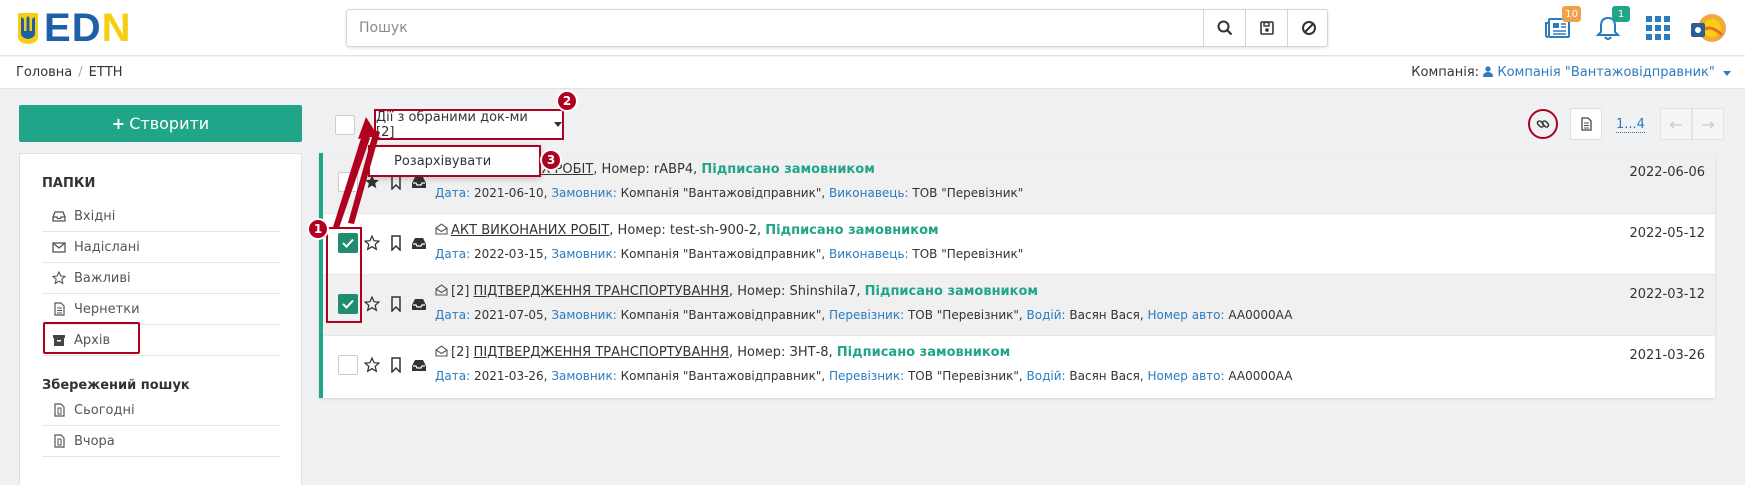  What do you see at coordinates (318, 229) in the screenshot?
I see `annotation-marker-1: 1` at bounding box center [318, 229].